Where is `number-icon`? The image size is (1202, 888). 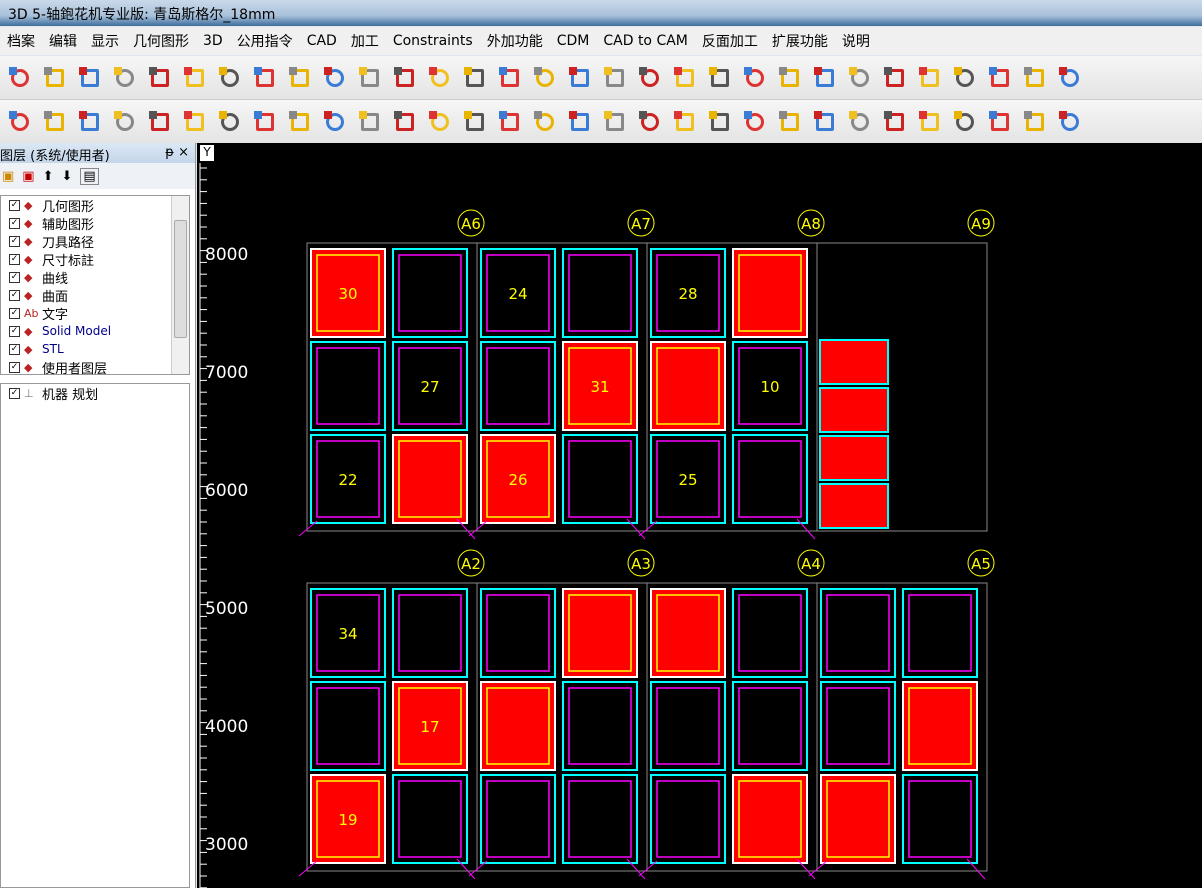 number-icon is located at coordinates (685, 122).